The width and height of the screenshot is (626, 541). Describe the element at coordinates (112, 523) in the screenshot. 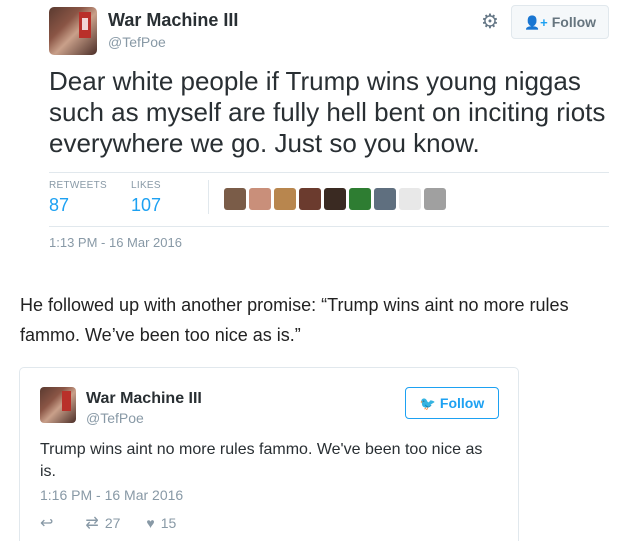

I see `retweet-count: 27` at that location.